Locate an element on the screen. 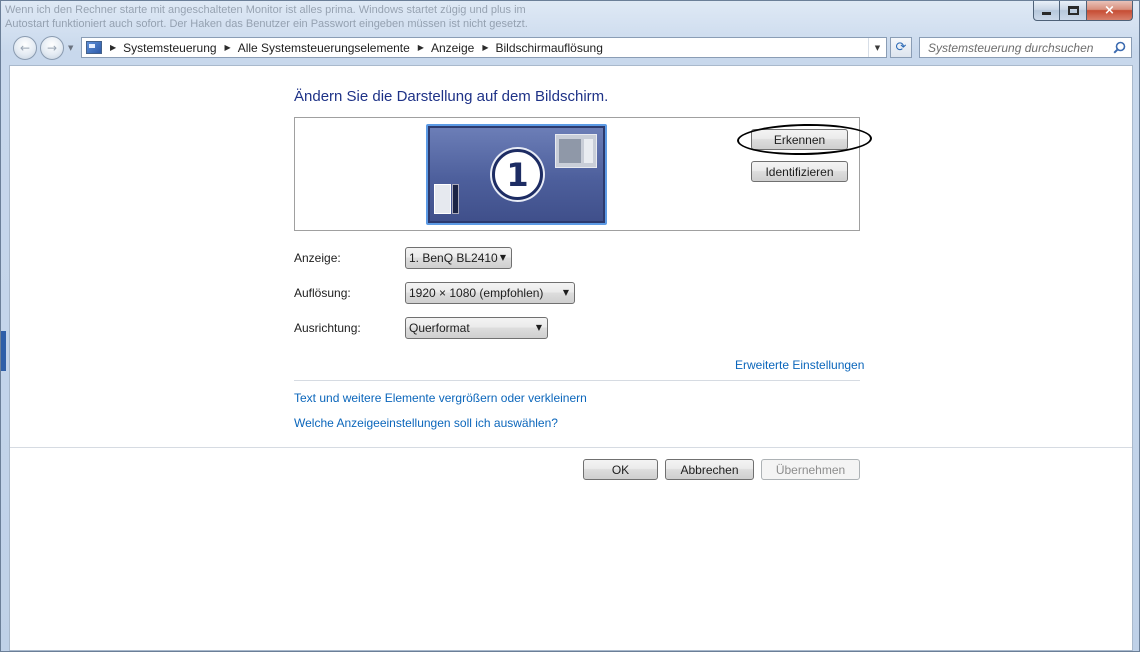 Image resolution: width=1140 pixels, height=652 pixels. monitor-tower-icon is located at coordinates (455, 199).